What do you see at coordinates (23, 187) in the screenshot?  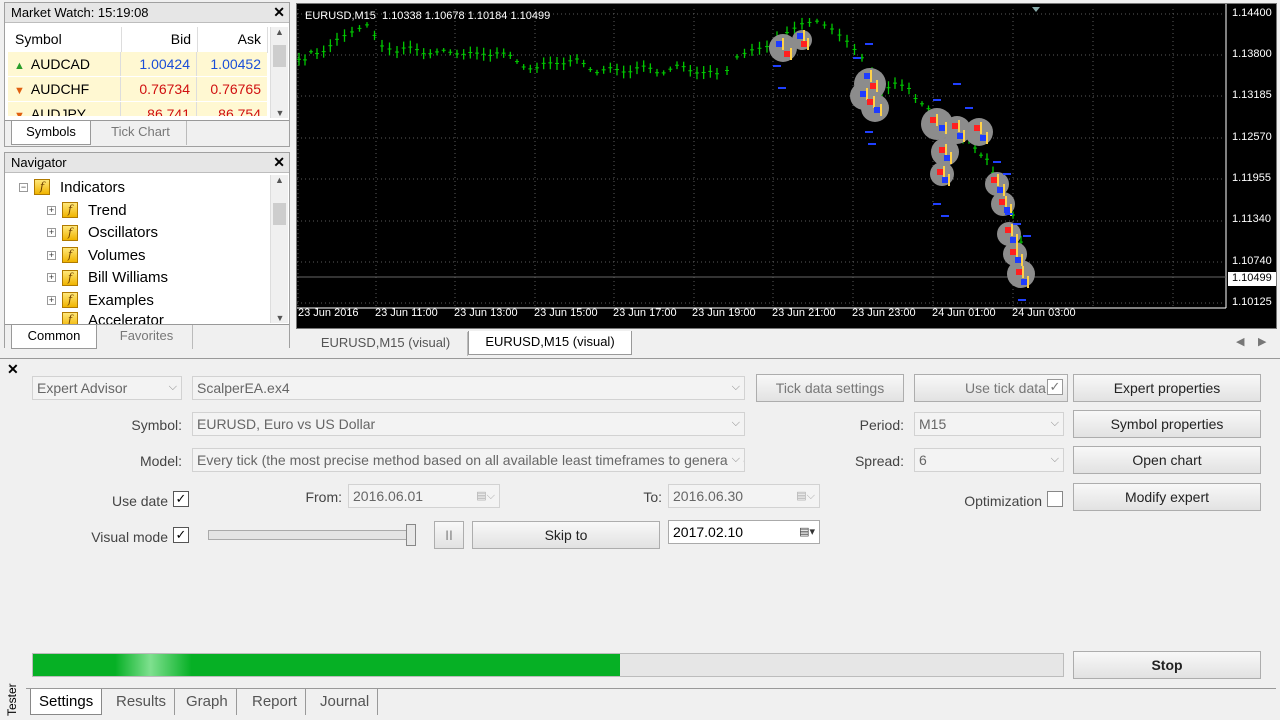 I see `collapse-icon: −` at bounding box center [23, 187].